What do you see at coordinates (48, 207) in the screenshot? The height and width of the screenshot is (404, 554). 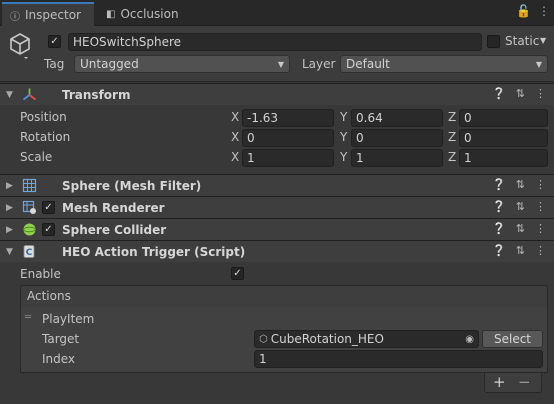 I see `mesh-renderer-enabled-checkbox: ✓` at bounding box center [48, 207].